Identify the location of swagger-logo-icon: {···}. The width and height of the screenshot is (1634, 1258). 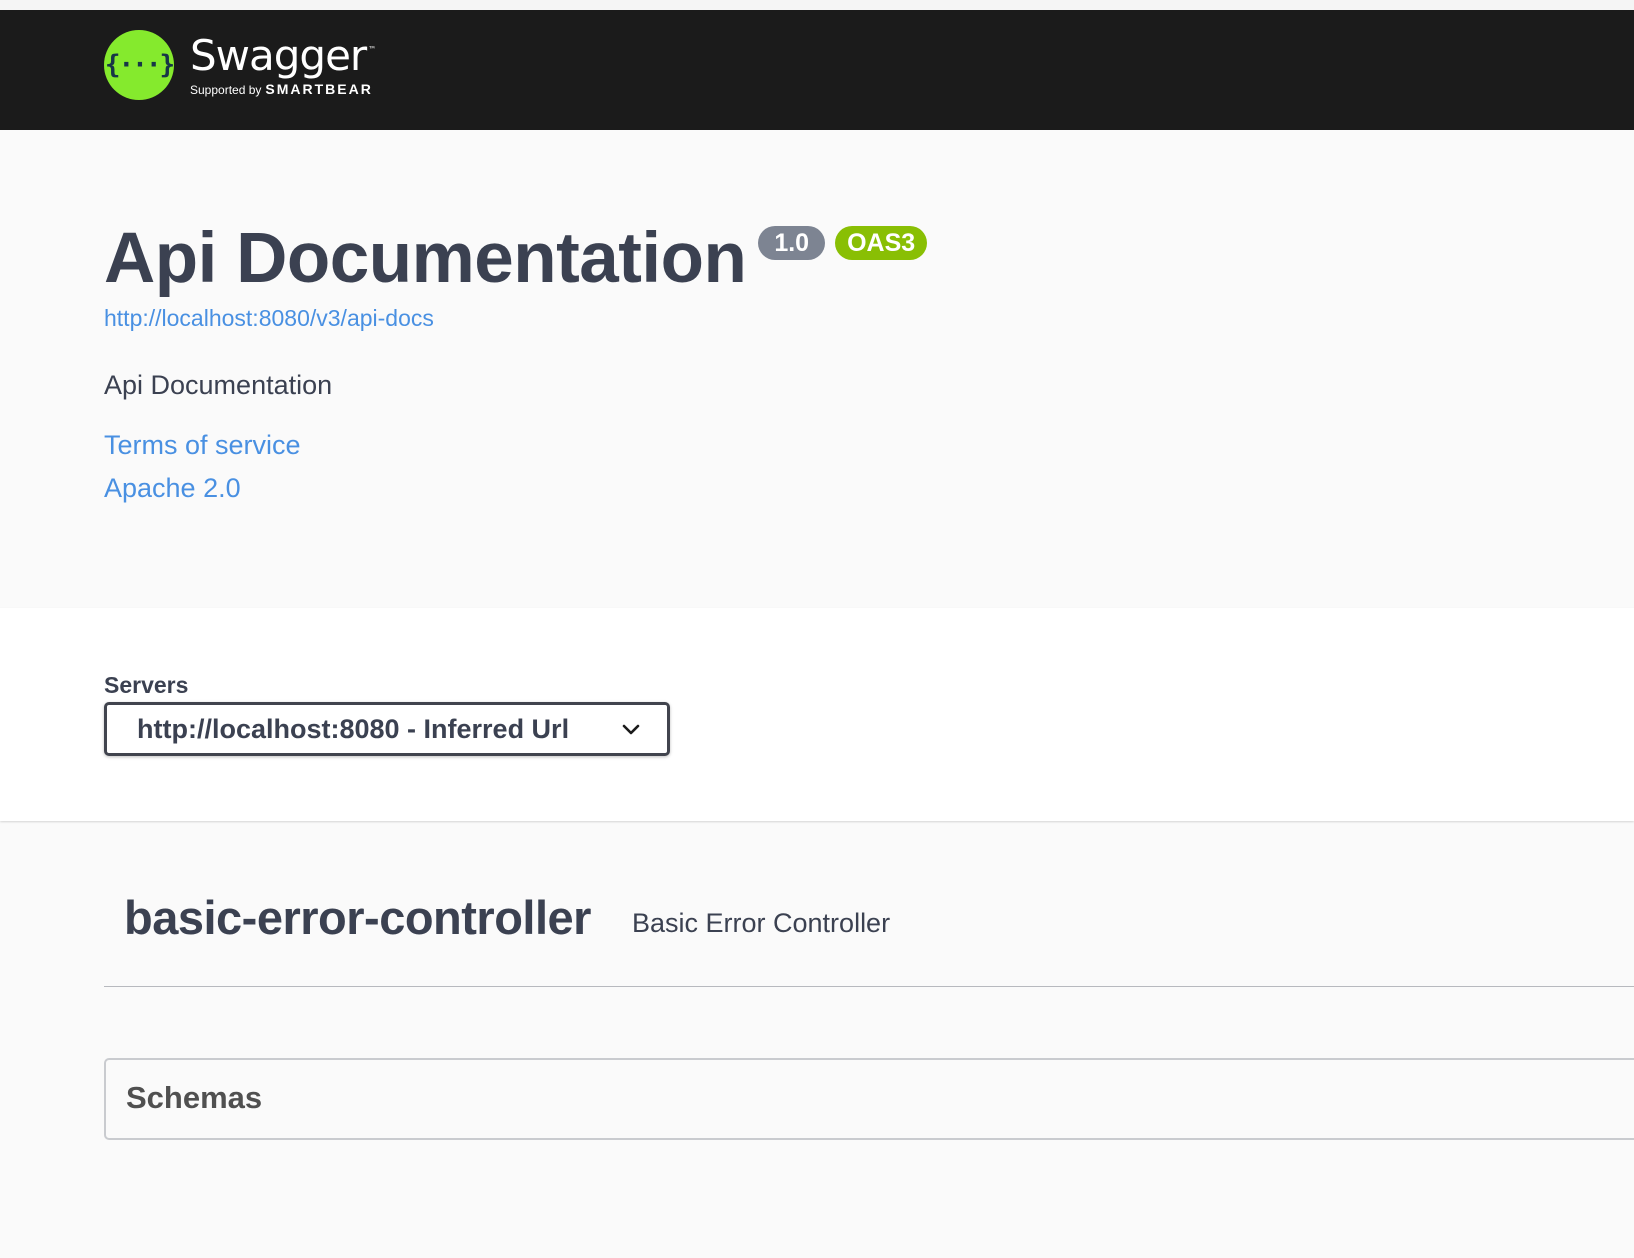
(139, 65).